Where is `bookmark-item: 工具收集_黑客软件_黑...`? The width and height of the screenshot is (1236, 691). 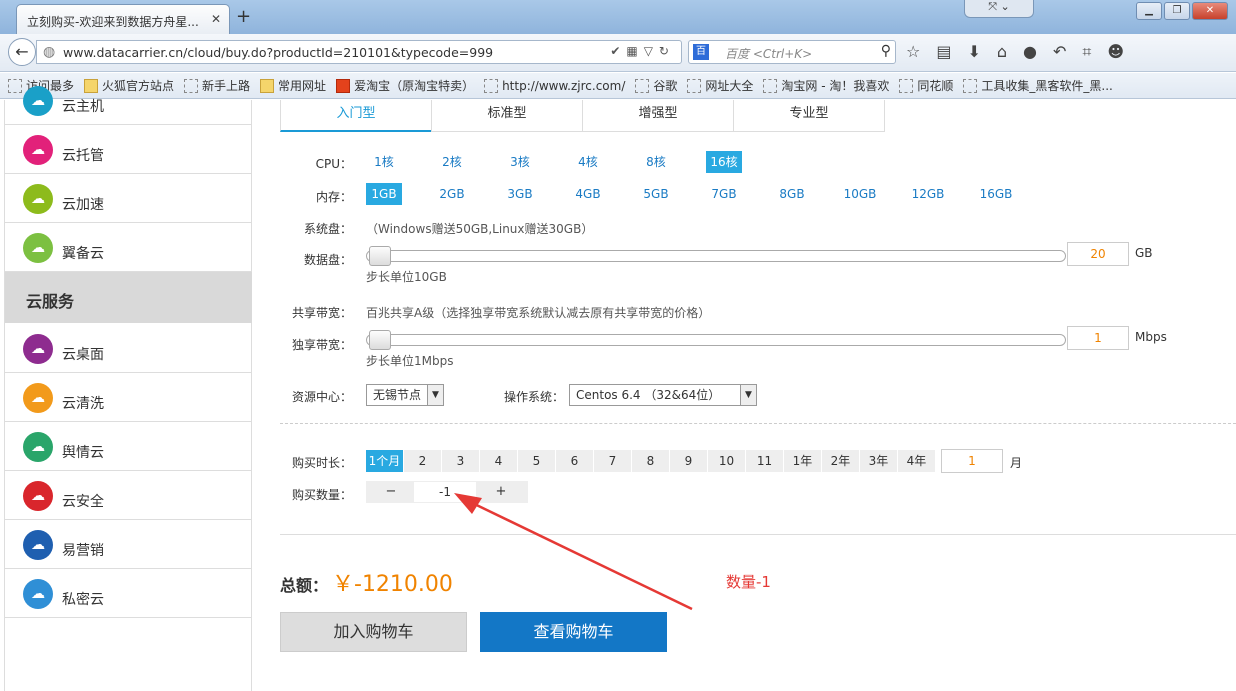 bookmark-item: 工具收集_黑客软件_黑... is located at coordinates (1038, 85).